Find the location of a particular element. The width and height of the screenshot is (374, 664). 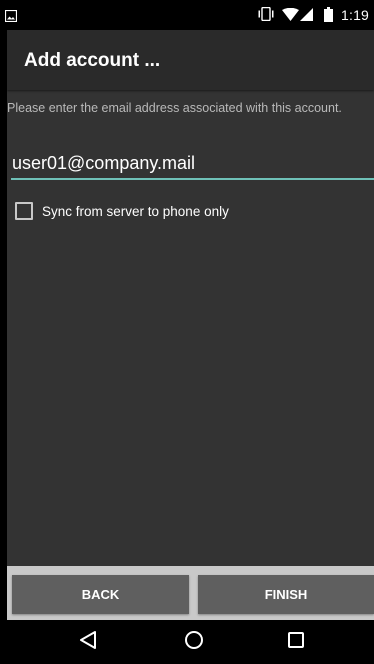

nav-recents-button is located at coordinates (296, 642).